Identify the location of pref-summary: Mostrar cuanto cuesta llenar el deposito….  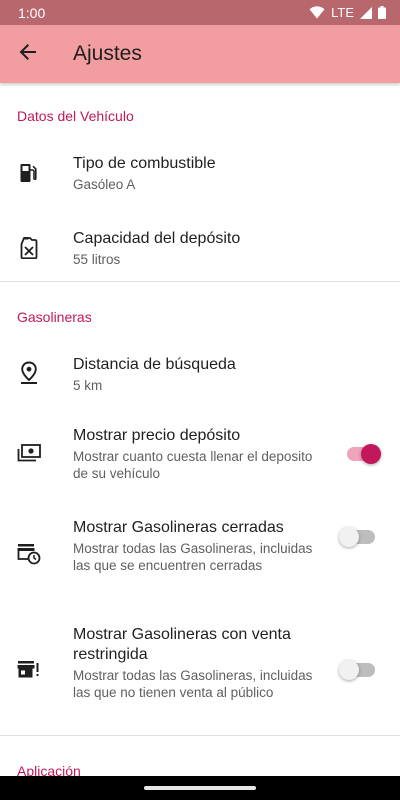
(193, 465).